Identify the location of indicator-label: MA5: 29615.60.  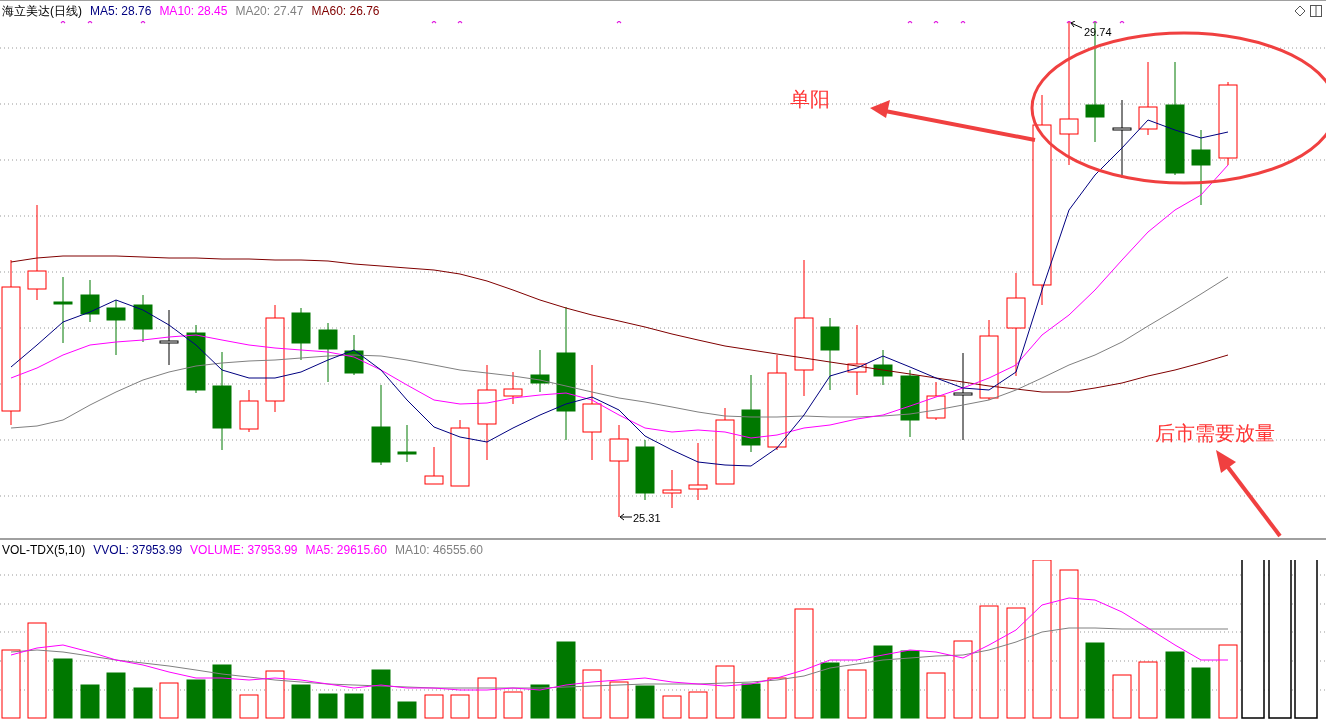
(346, 550).